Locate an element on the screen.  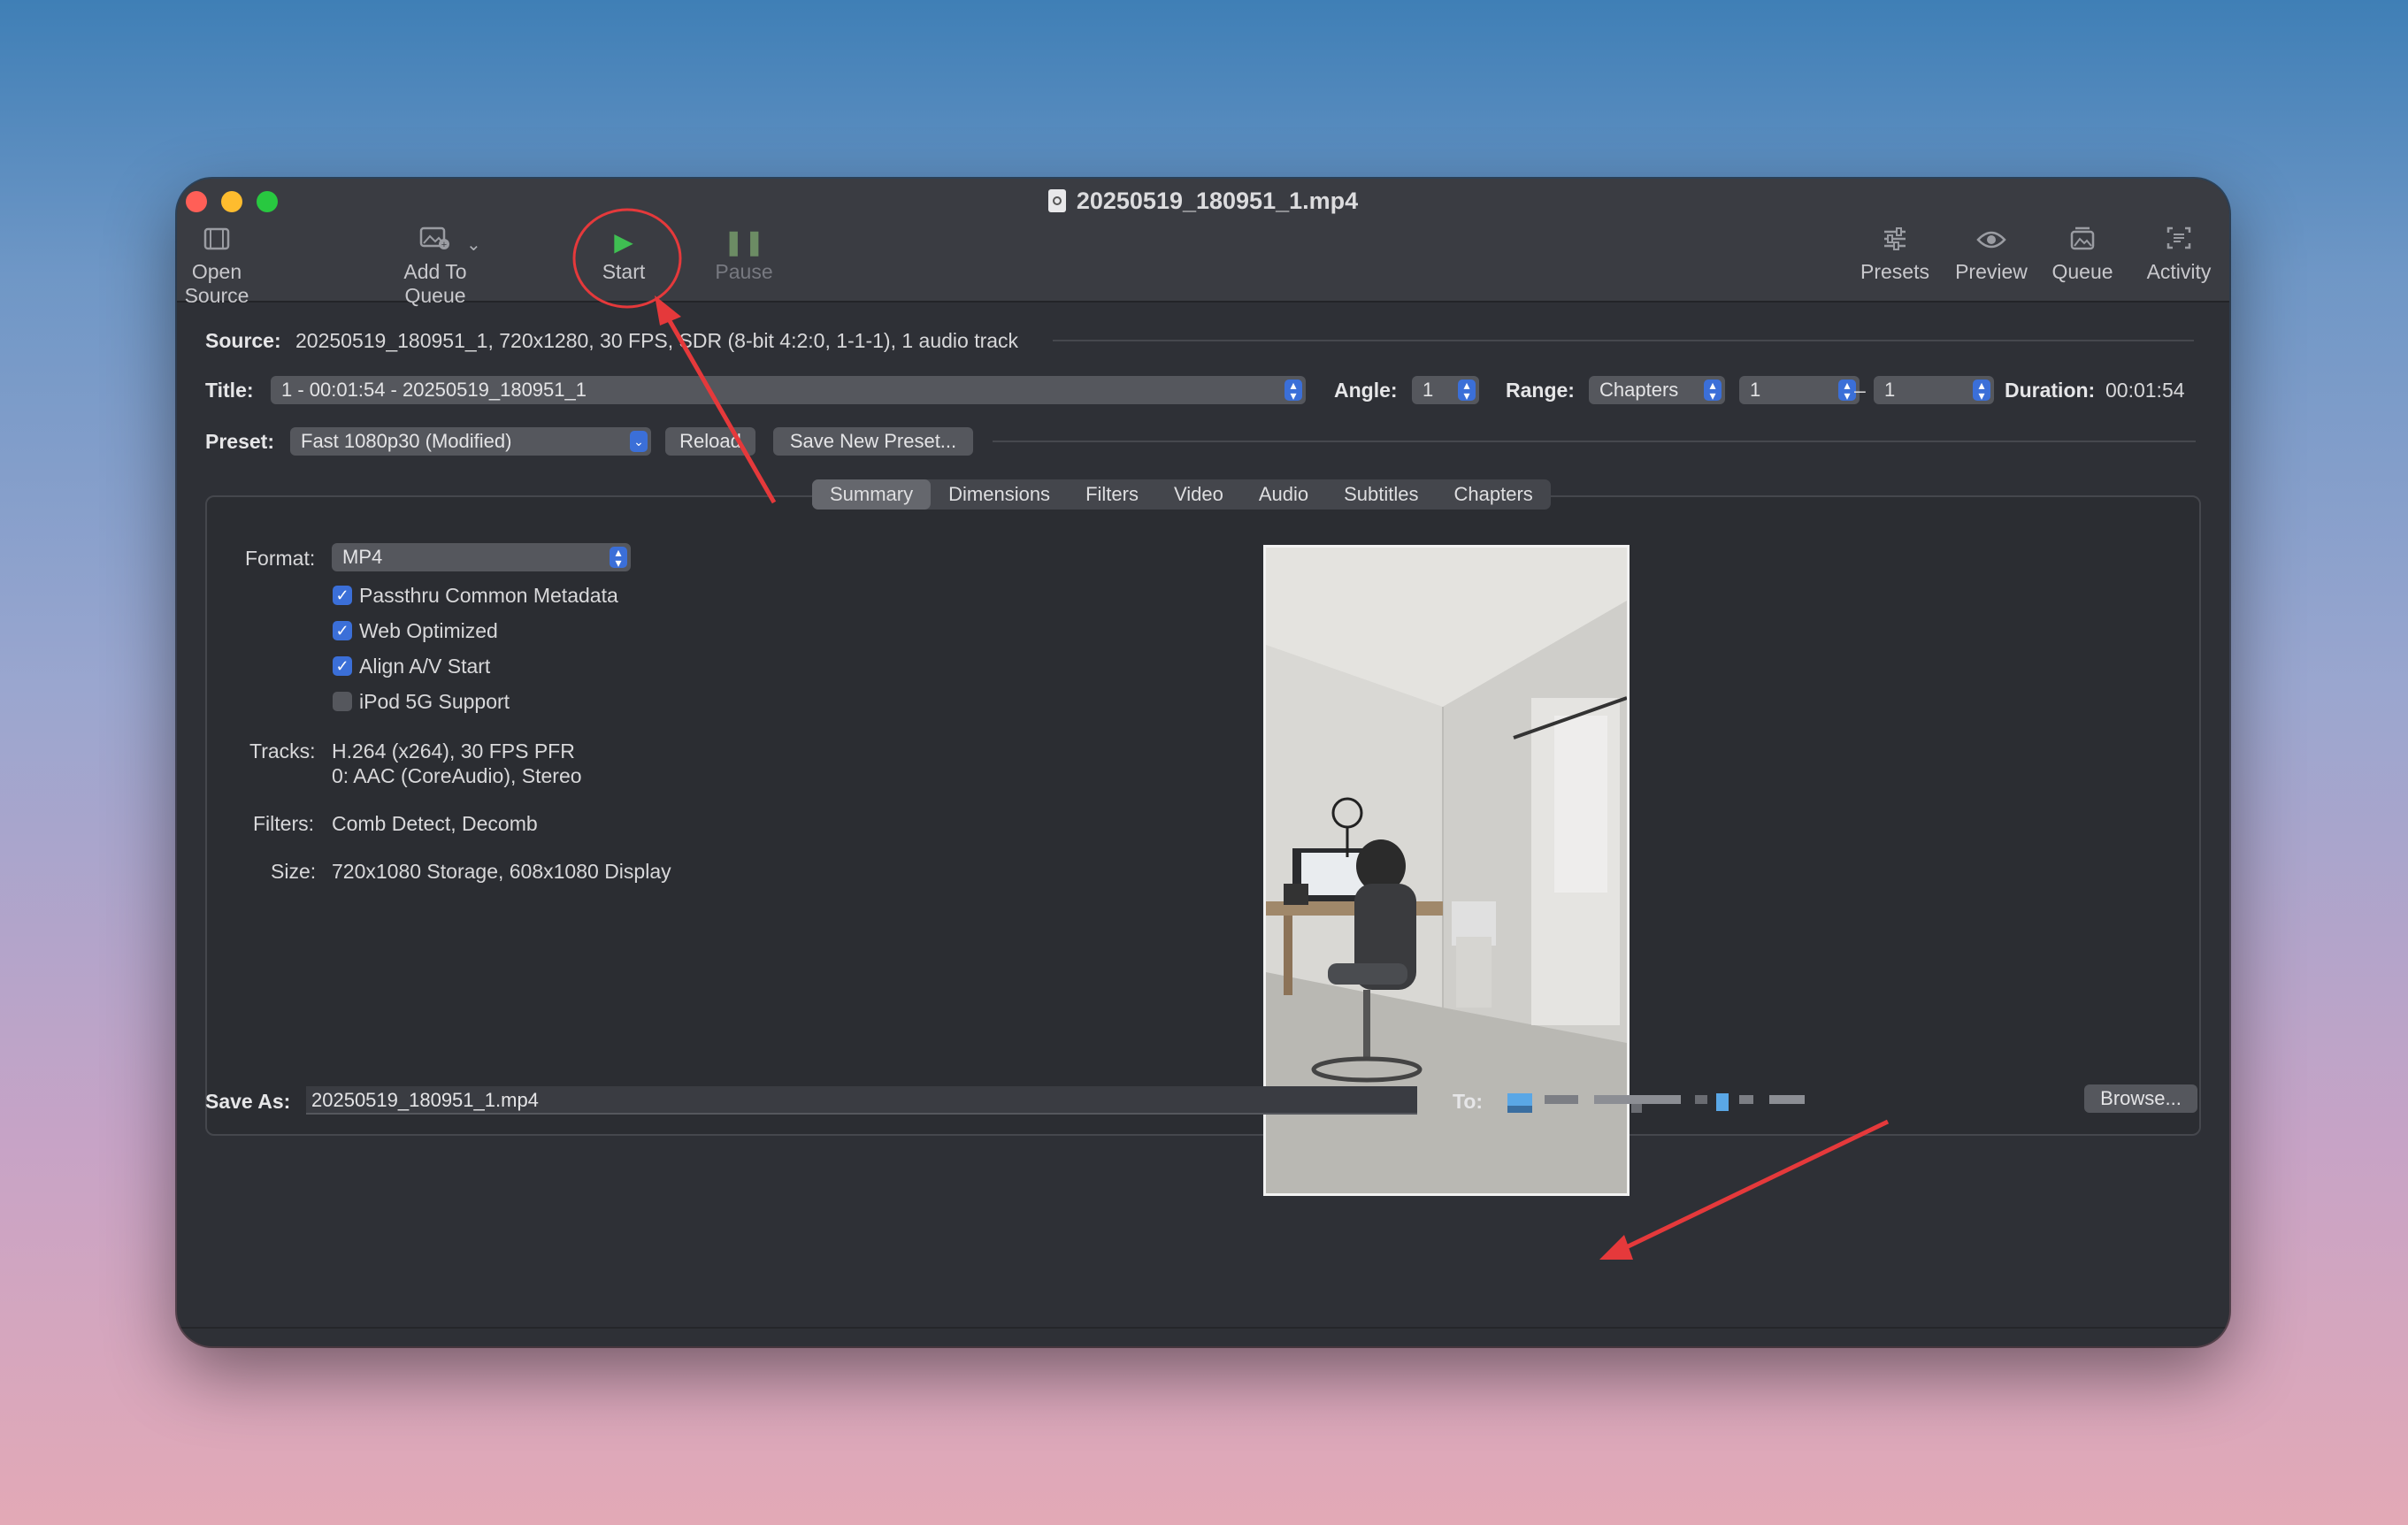
preview-button: Preview is located at coordinates (1991, 255).